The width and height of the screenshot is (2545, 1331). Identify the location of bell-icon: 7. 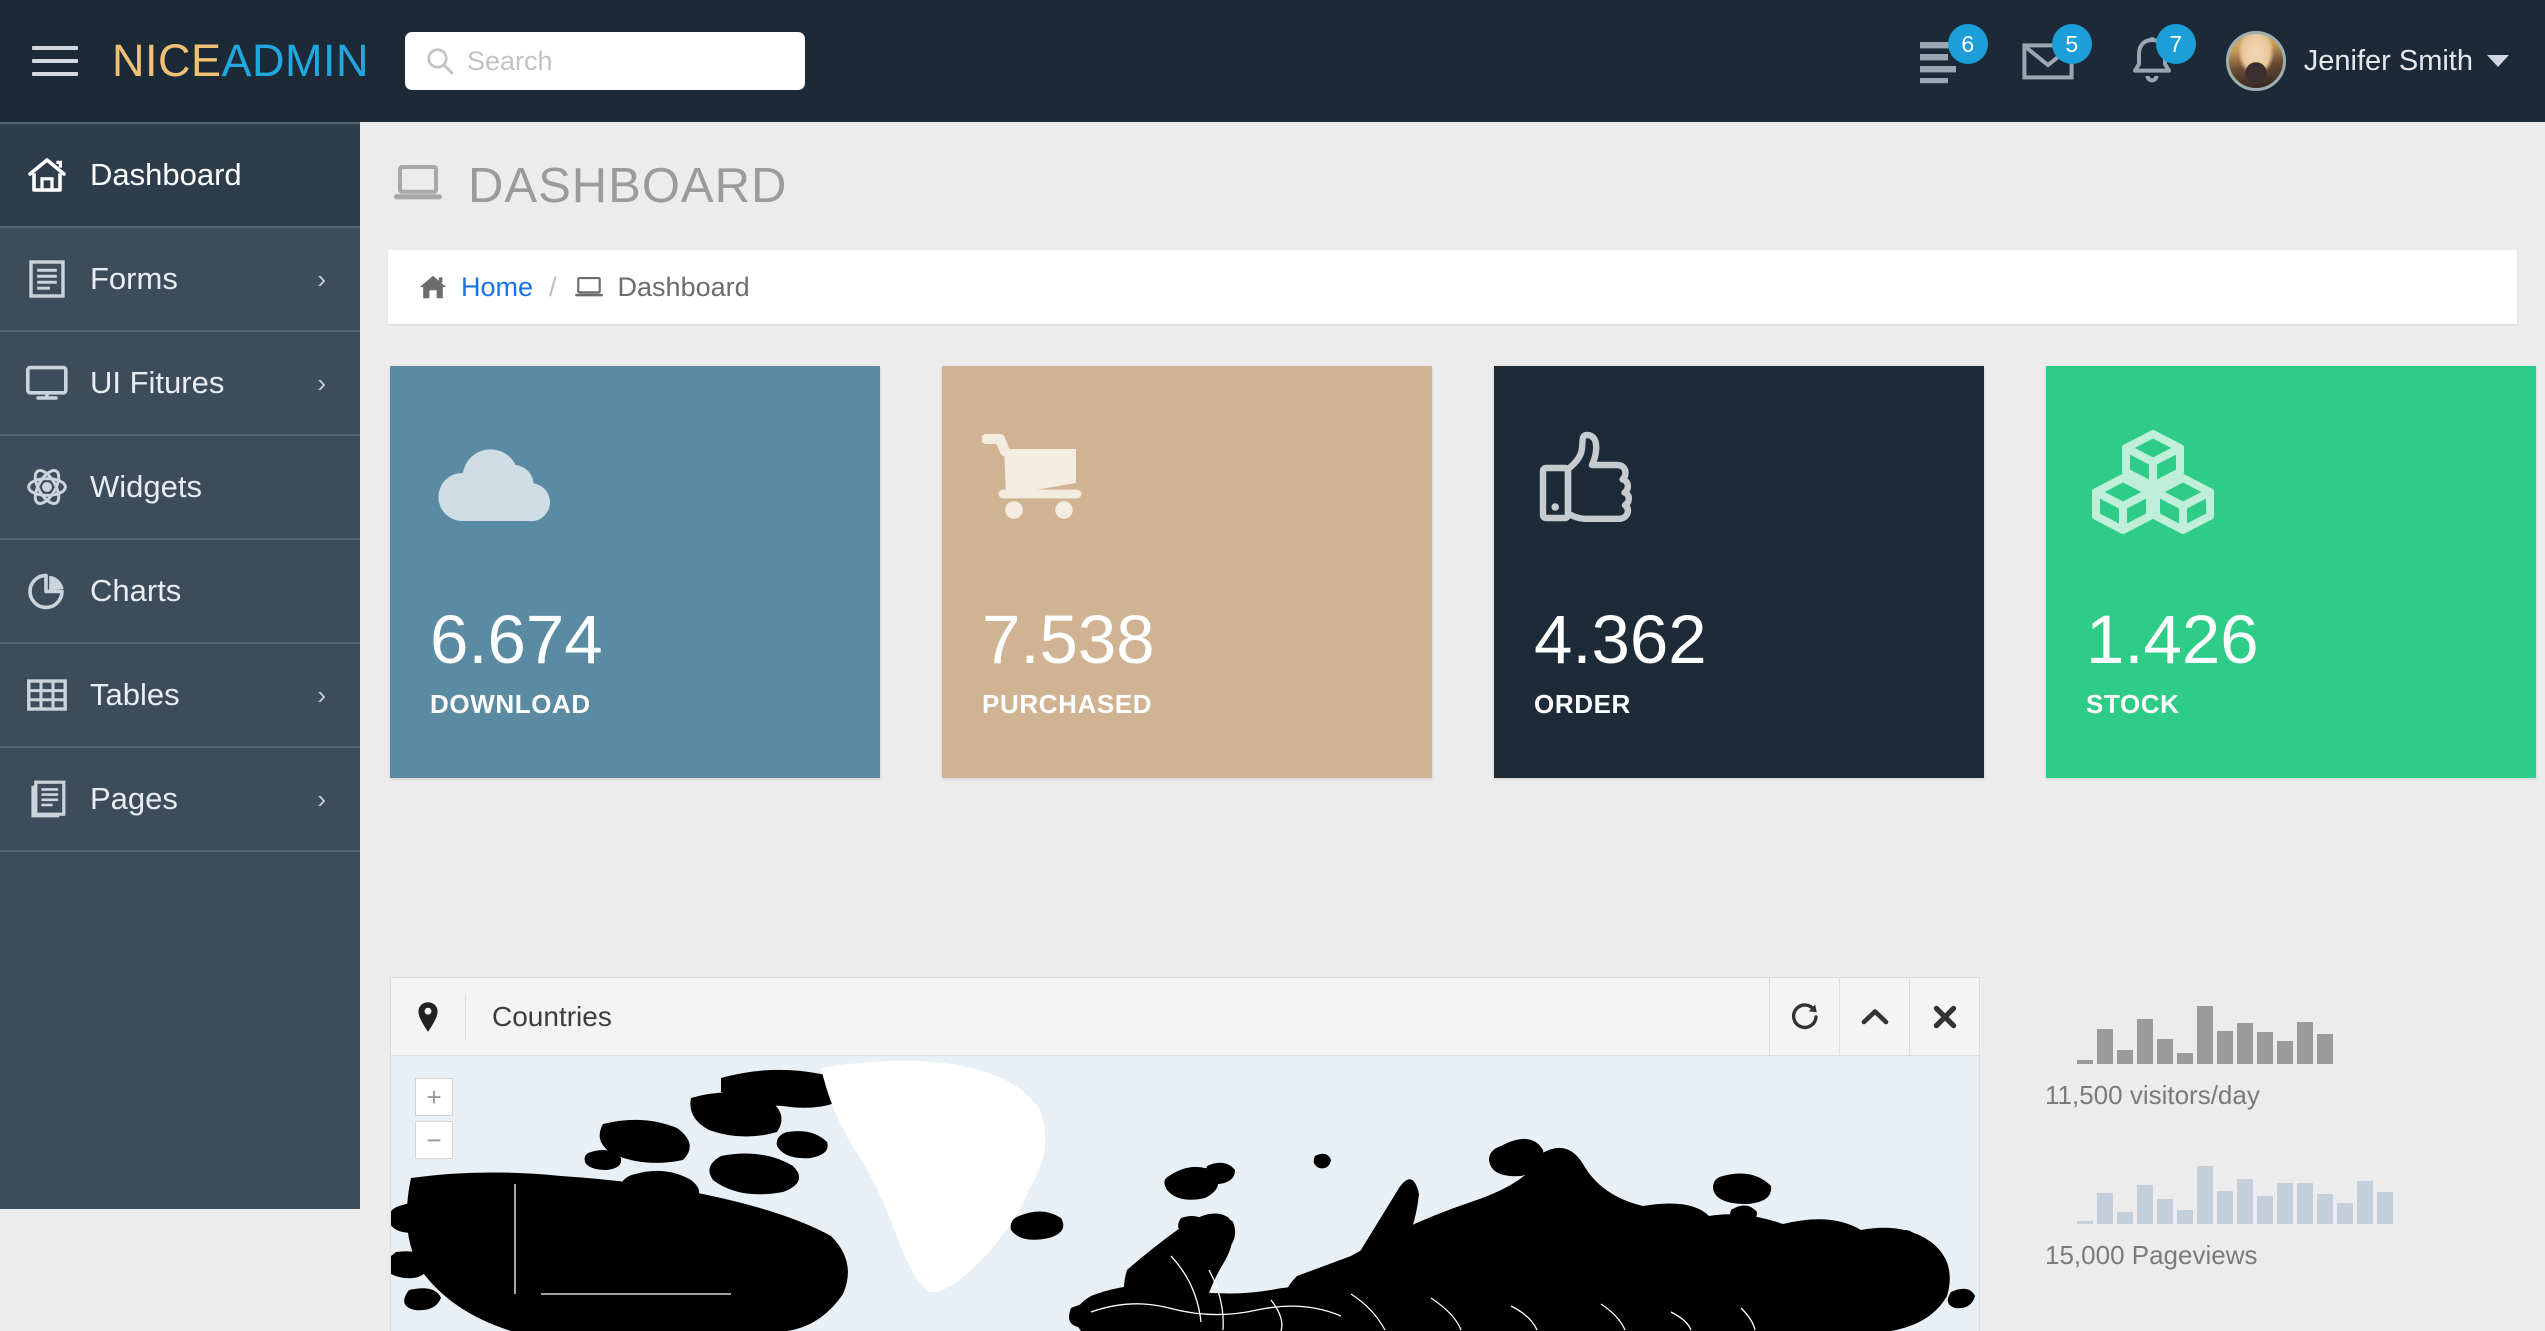
(2152, 60).